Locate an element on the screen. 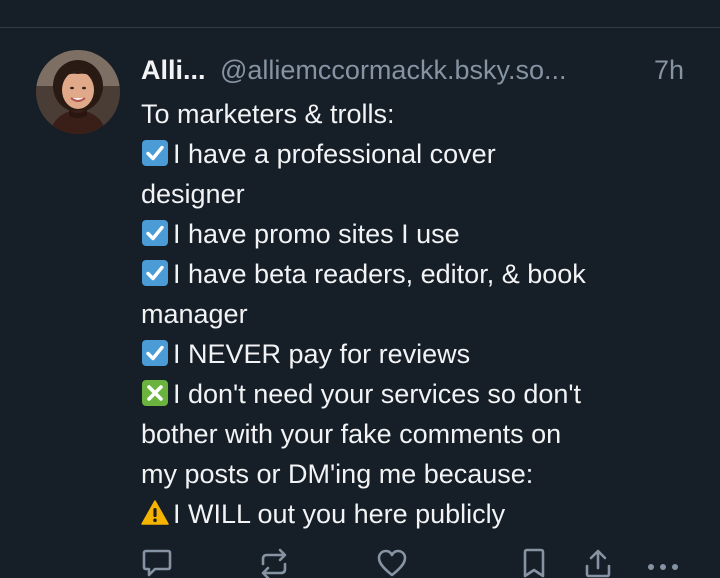  post-text-line: designer is located at coordinates (193, 194).